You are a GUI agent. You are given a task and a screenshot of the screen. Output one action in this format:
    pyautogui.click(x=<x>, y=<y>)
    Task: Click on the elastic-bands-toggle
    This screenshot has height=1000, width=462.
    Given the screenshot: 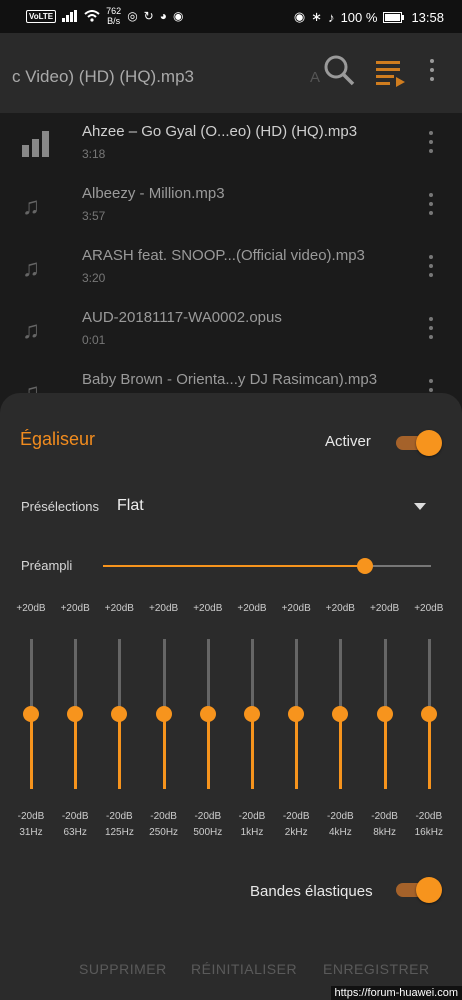 What is the action you would take?
    pyautogui.click(x=419, y=890)
    